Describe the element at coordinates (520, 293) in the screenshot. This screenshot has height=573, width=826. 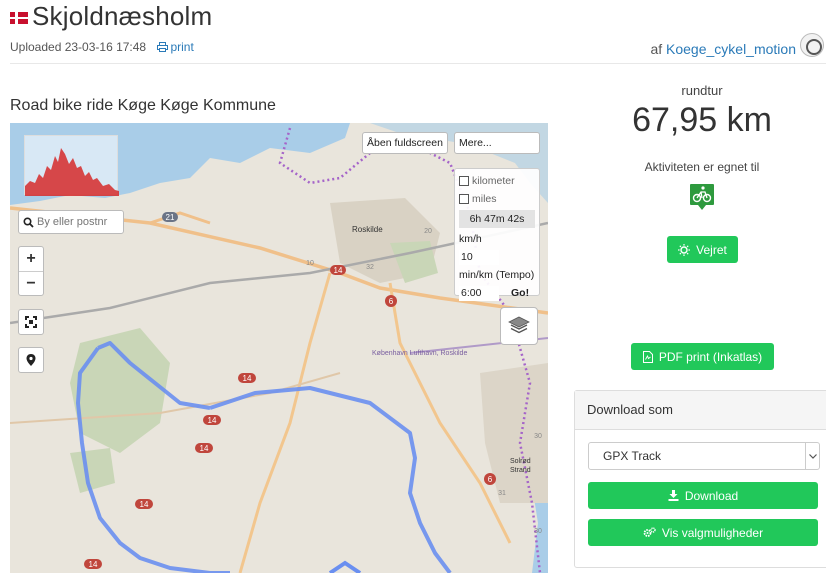
I see `go-button: Go!` at that location.